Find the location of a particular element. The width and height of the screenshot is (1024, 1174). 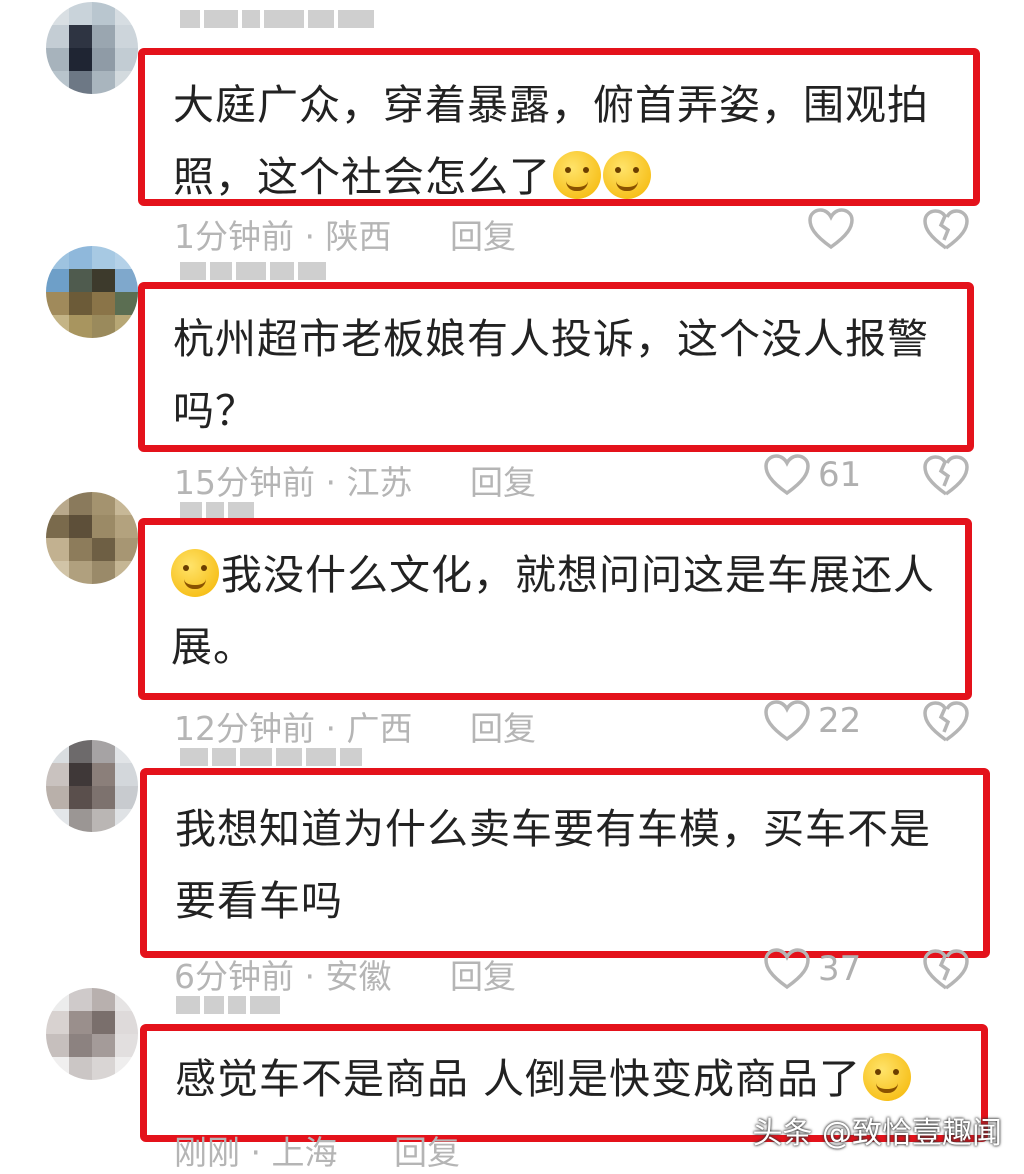

like-count: 37 is located at coordinates (840, 969).